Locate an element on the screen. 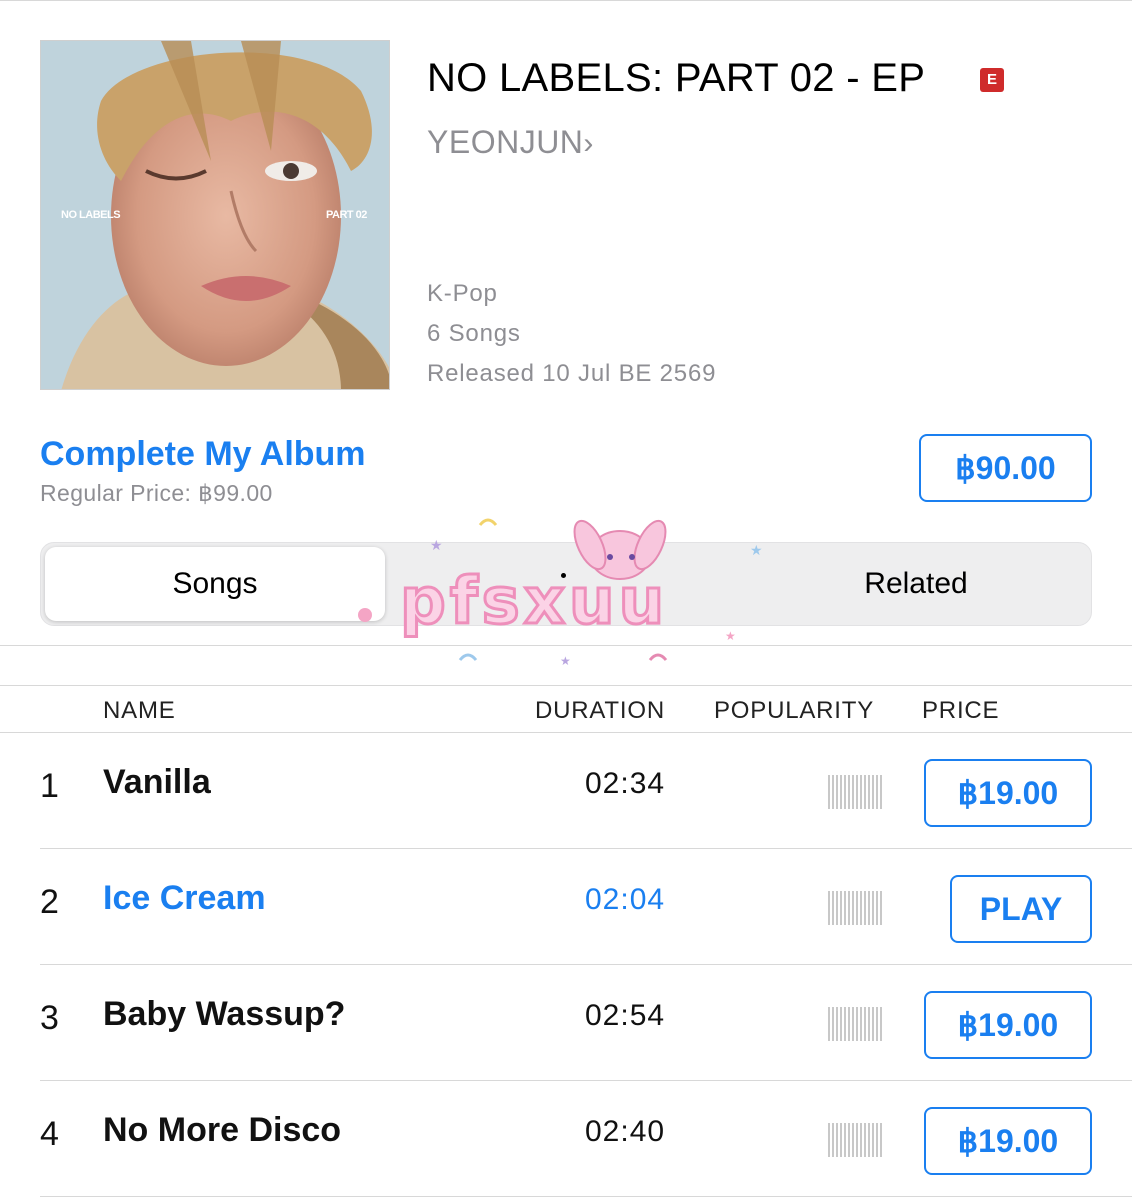 The height and width of the screenshot is (1200, 1132). album-art-caption-left: NO LABELS is located at coordinates (91, 215).